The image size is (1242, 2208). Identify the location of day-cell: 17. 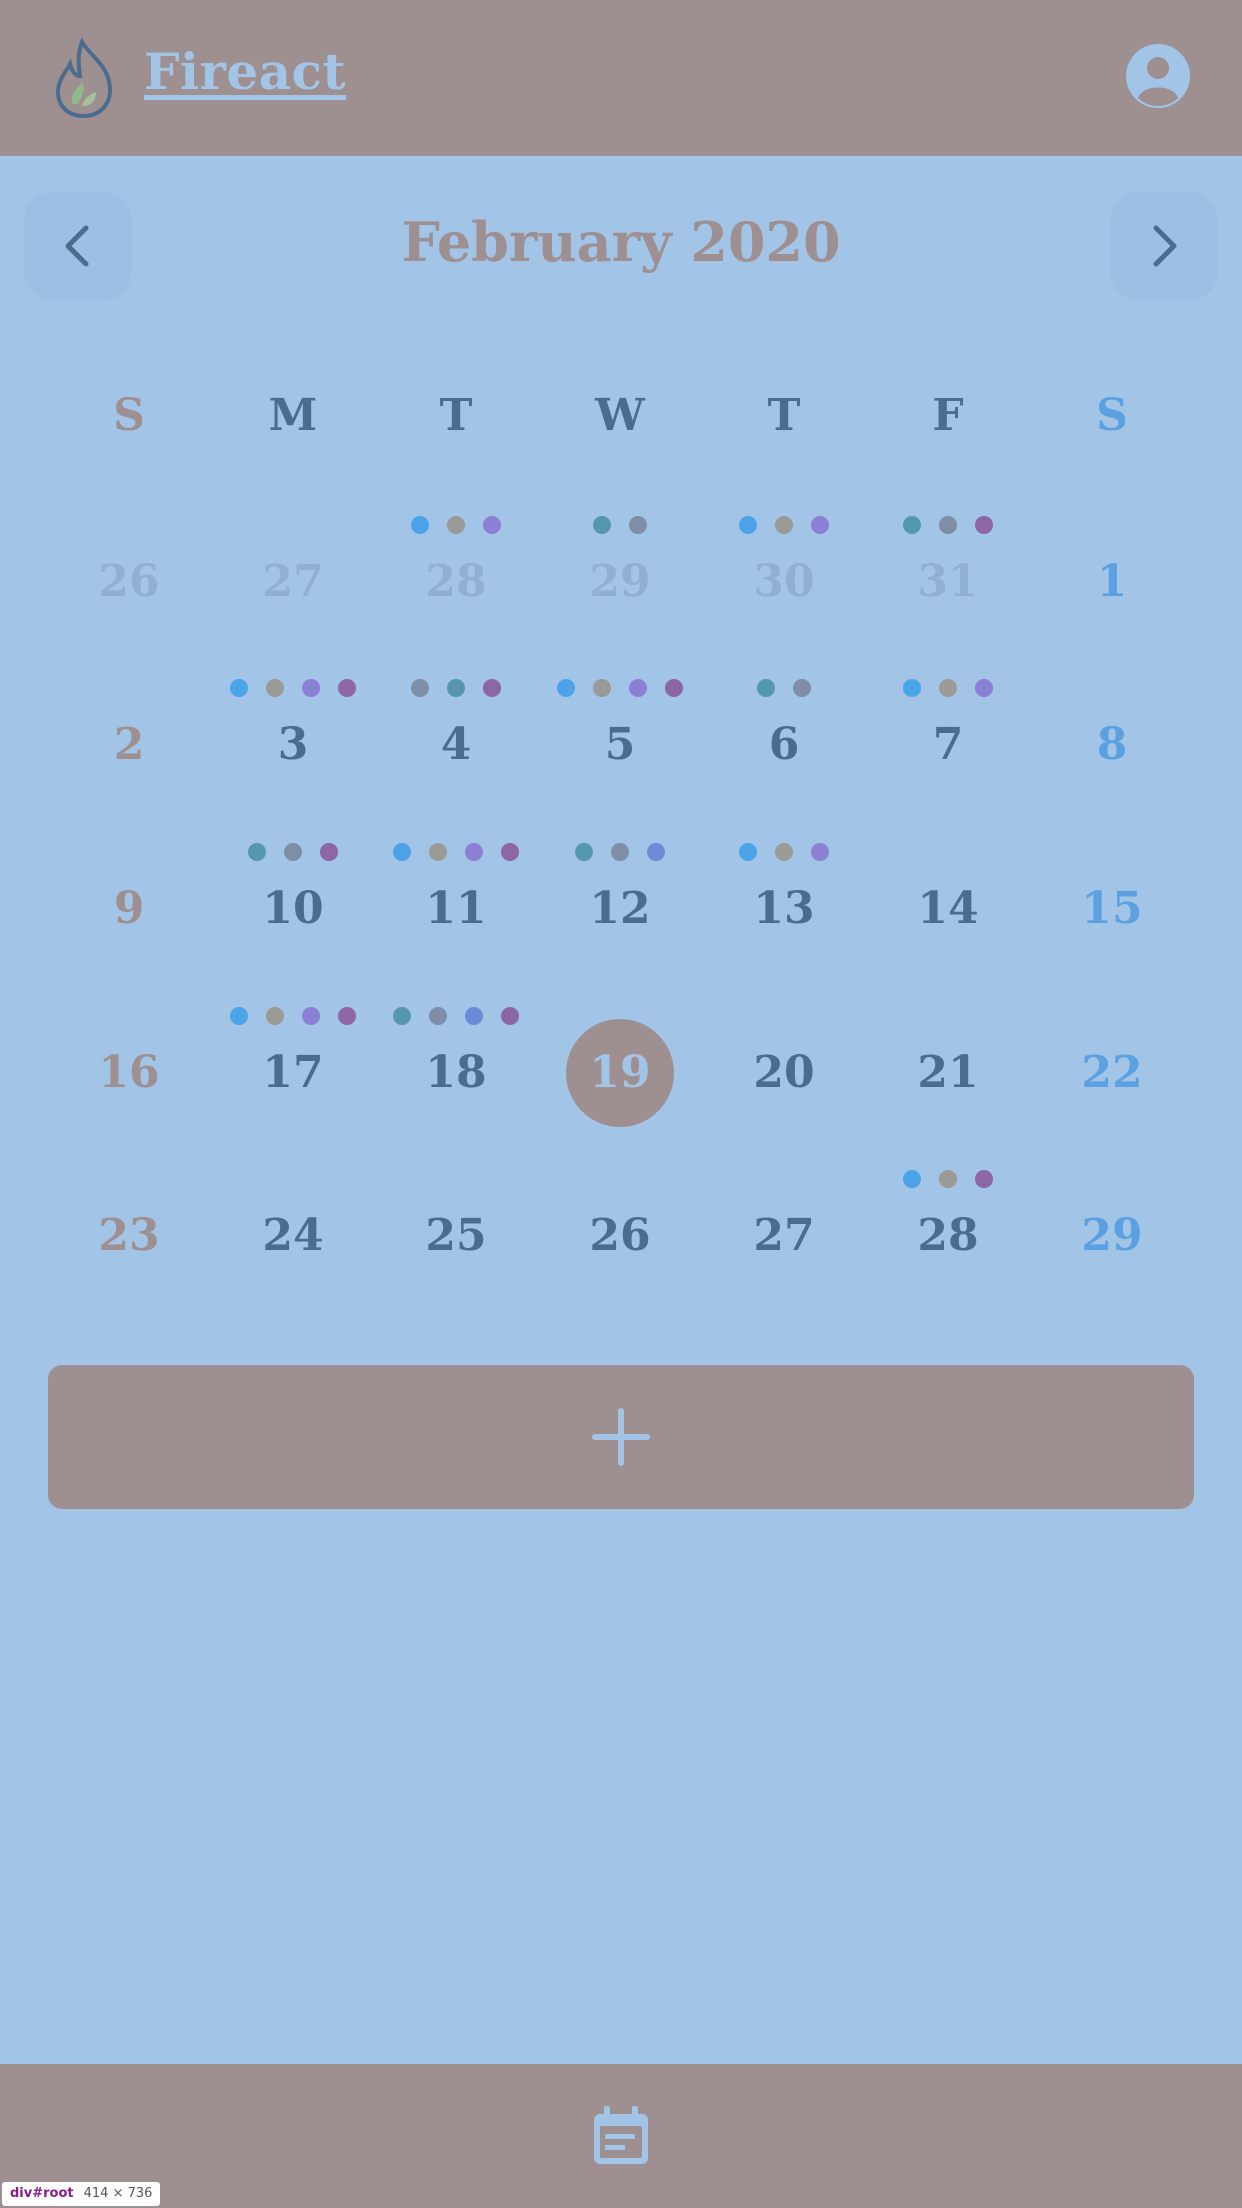
(293, 1062).